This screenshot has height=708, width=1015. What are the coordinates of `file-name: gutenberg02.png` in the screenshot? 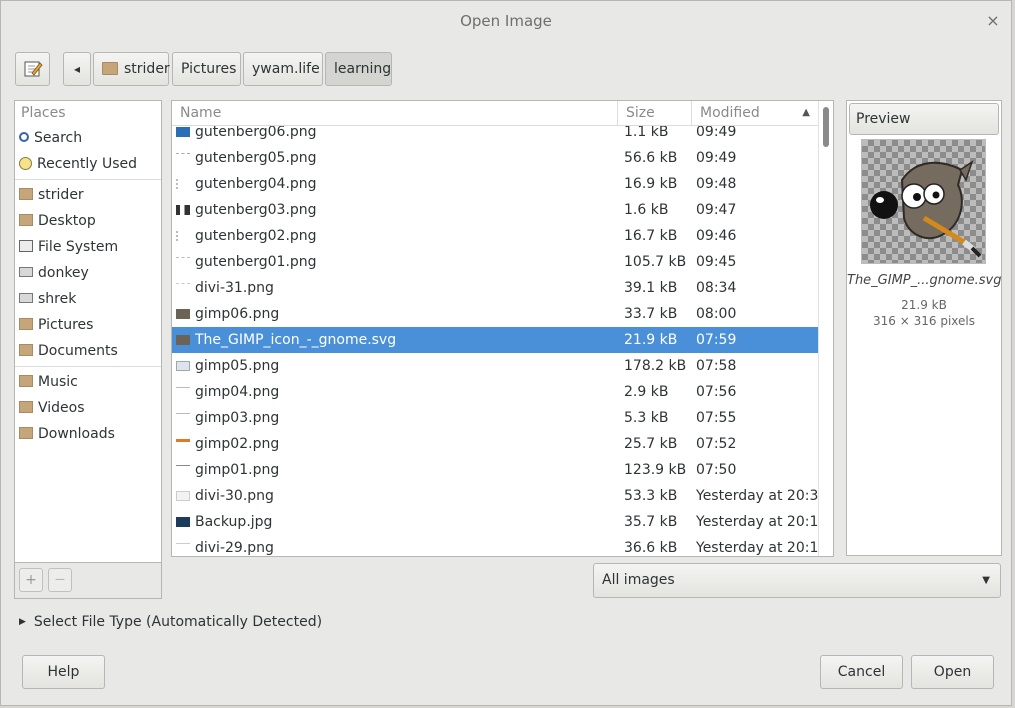 It's located at (256, 236).